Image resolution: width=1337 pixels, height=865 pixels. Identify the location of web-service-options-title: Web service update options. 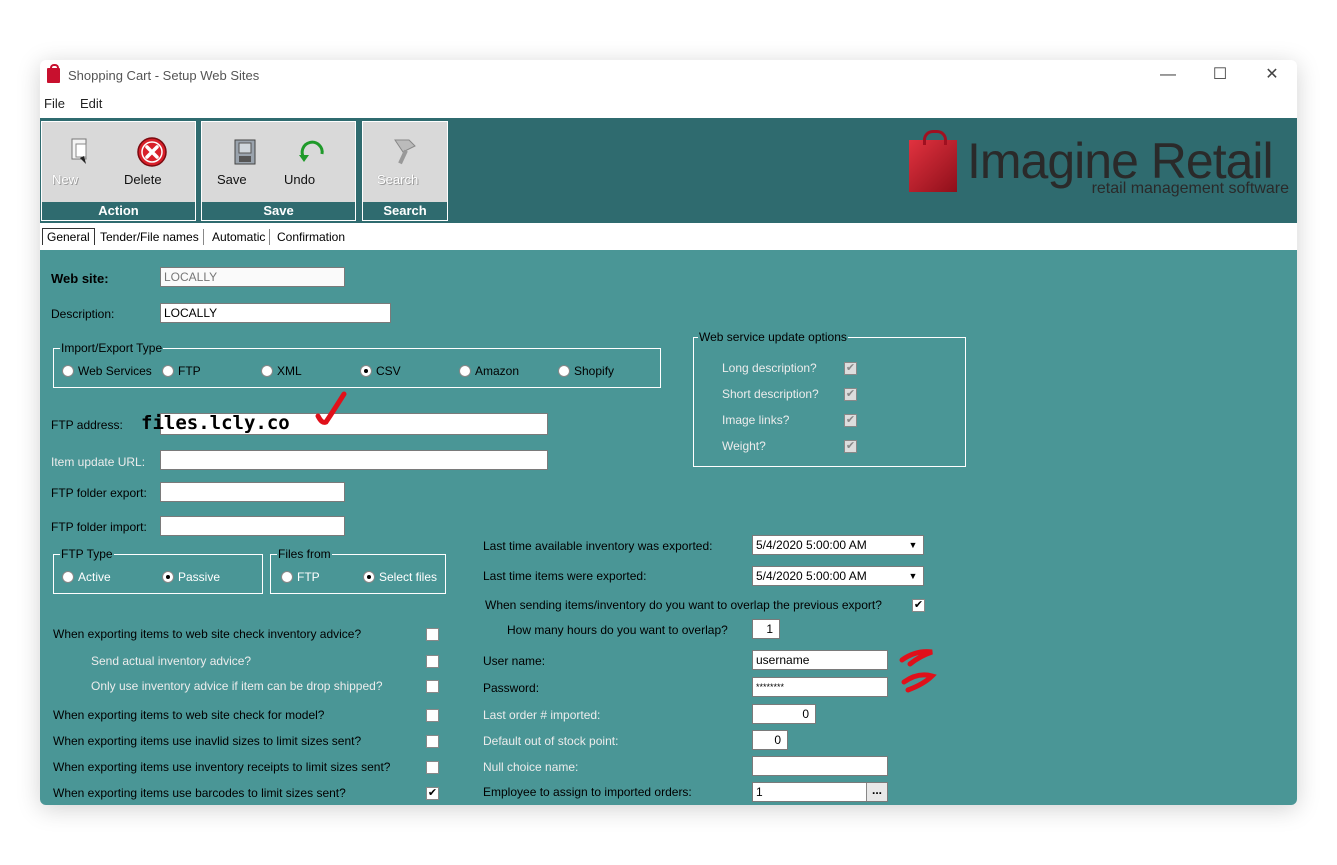
(773, 337).